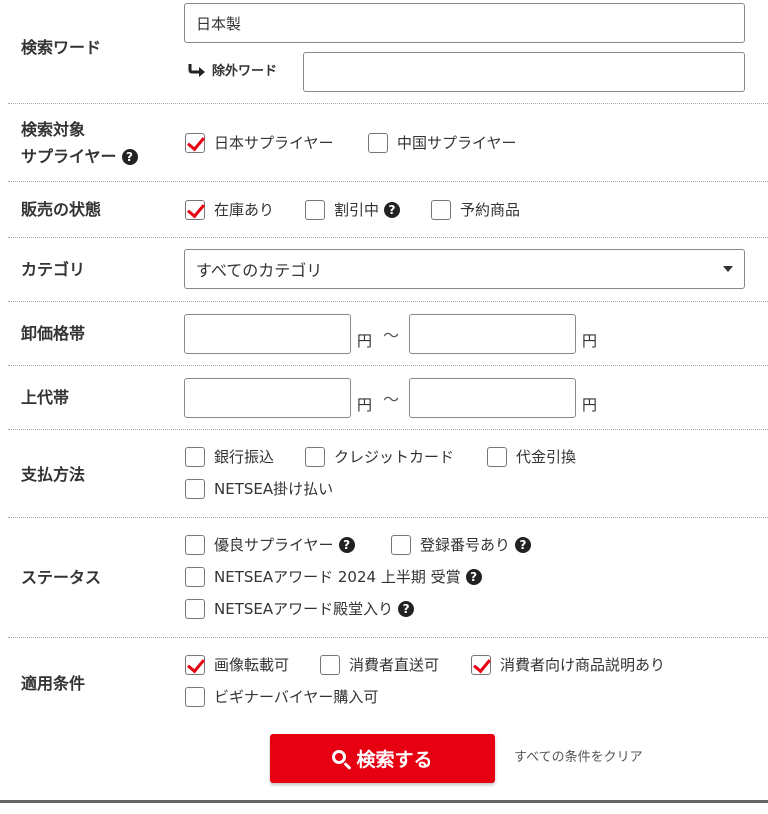 This screenshot has height=814, width=768. I want to click on checkbox-label: NETSEAアワード 2024 上半期 受賞, so click(337, 577).